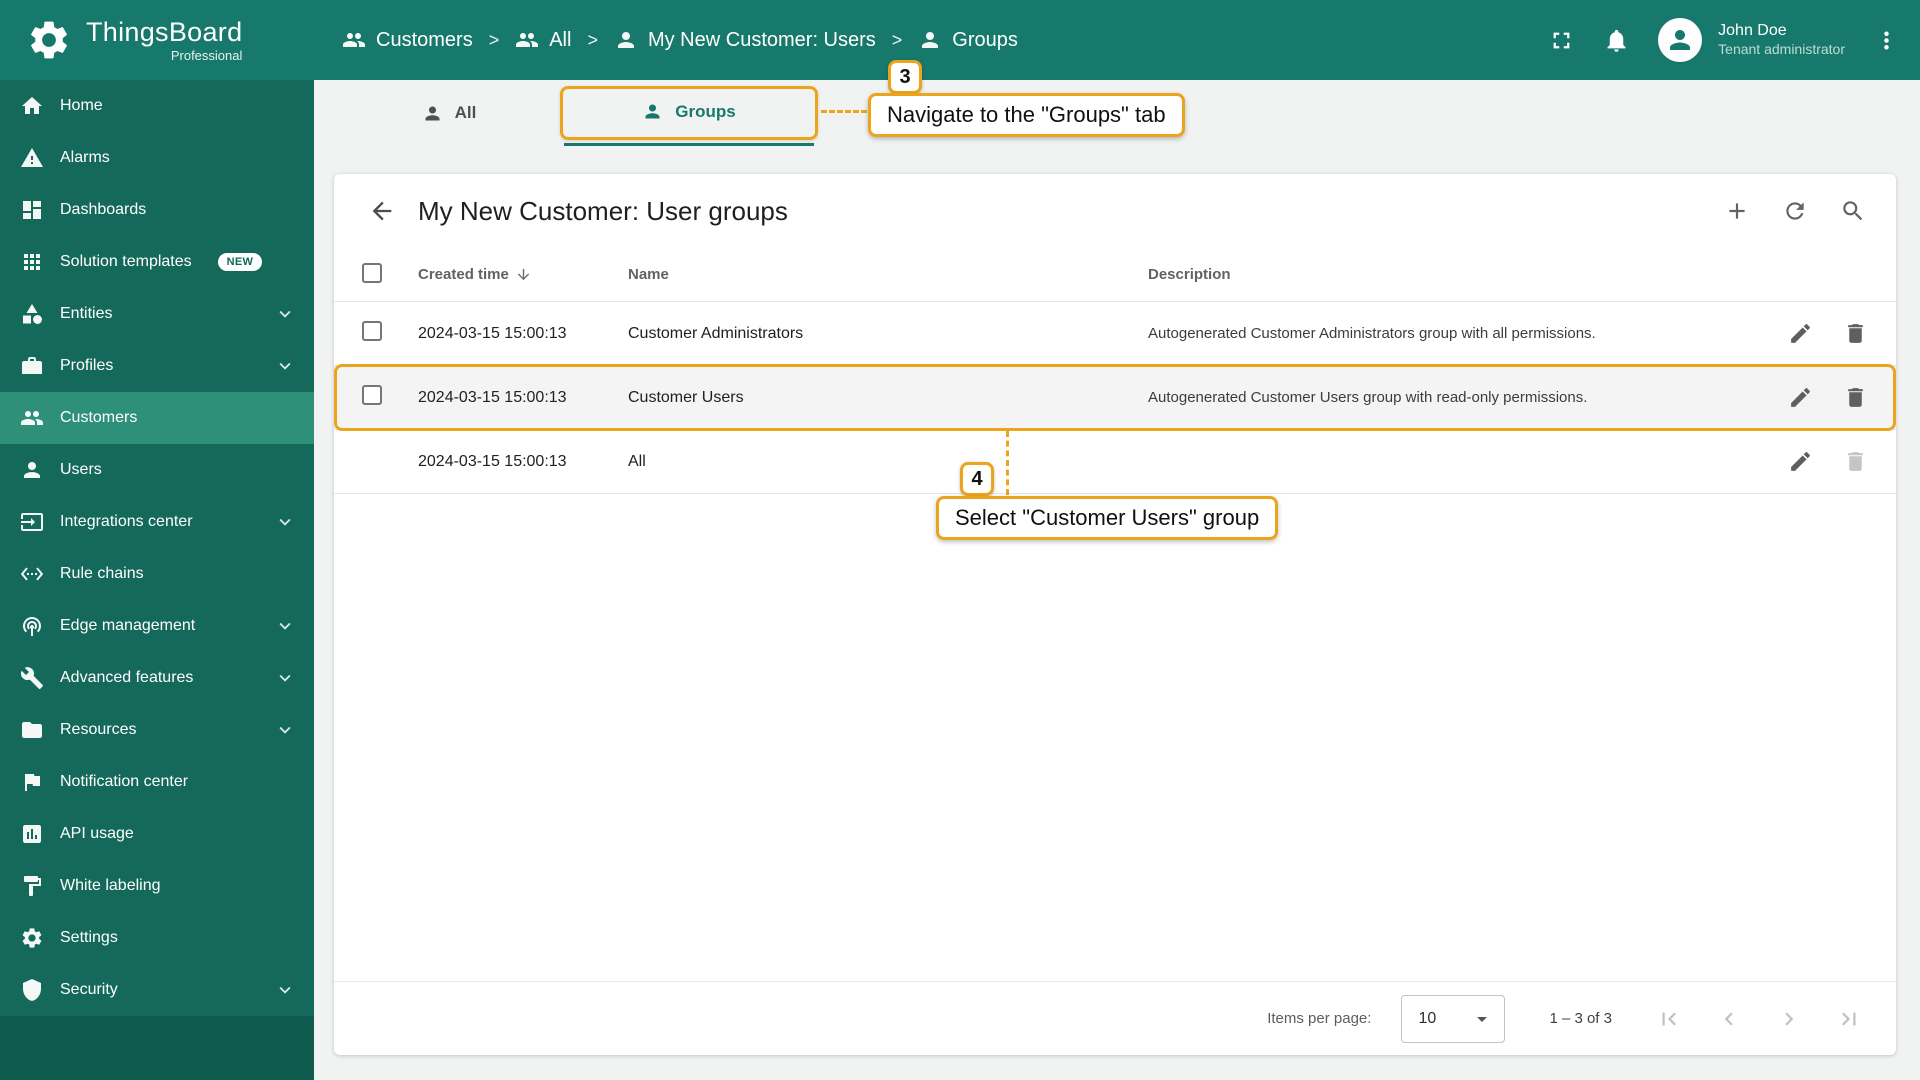 The image size is (1920, 1080). What do you see at coordinates (157, 938) in the screenshot?
I see `sidebar-item-settings: Settings` at bounding box center [157, 938].